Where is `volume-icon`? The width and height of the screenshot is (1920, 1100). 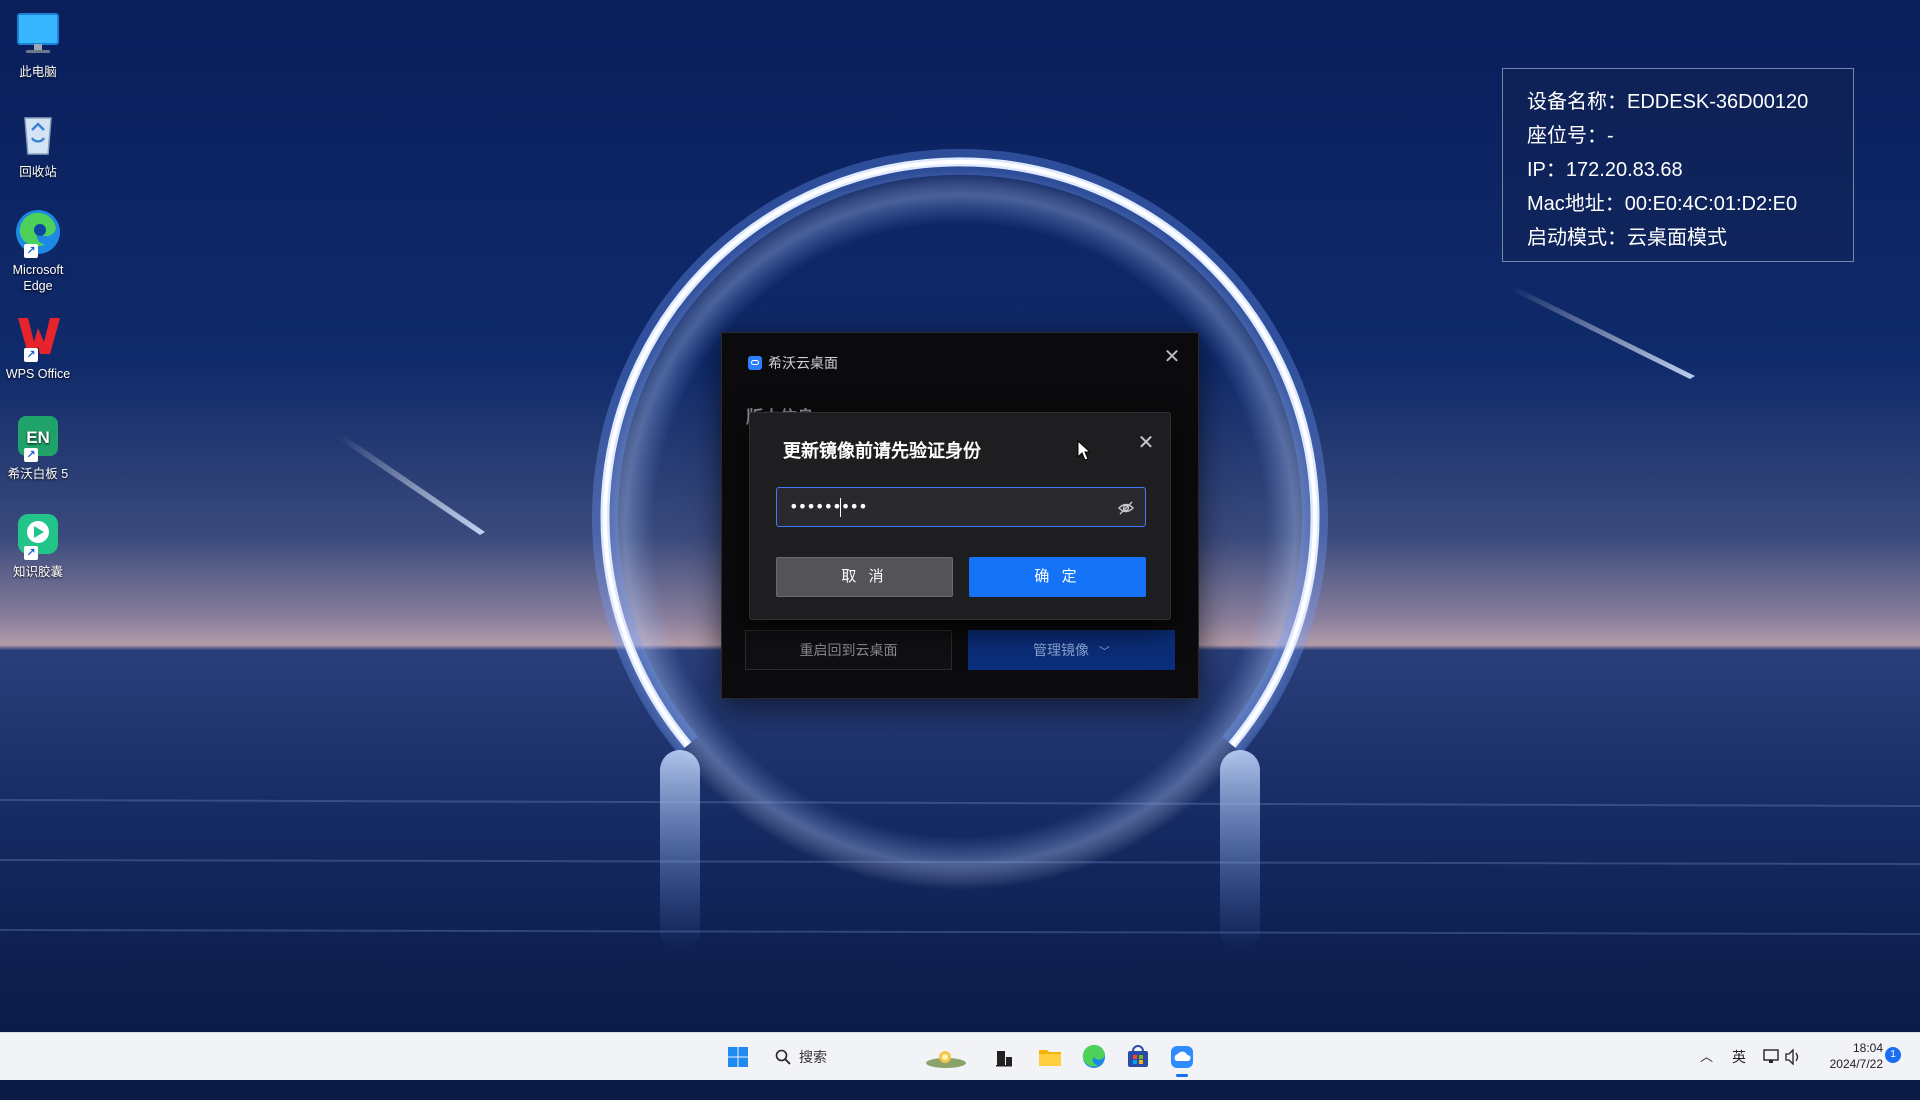 volume-icon is located at coordinates (1789, 1057).